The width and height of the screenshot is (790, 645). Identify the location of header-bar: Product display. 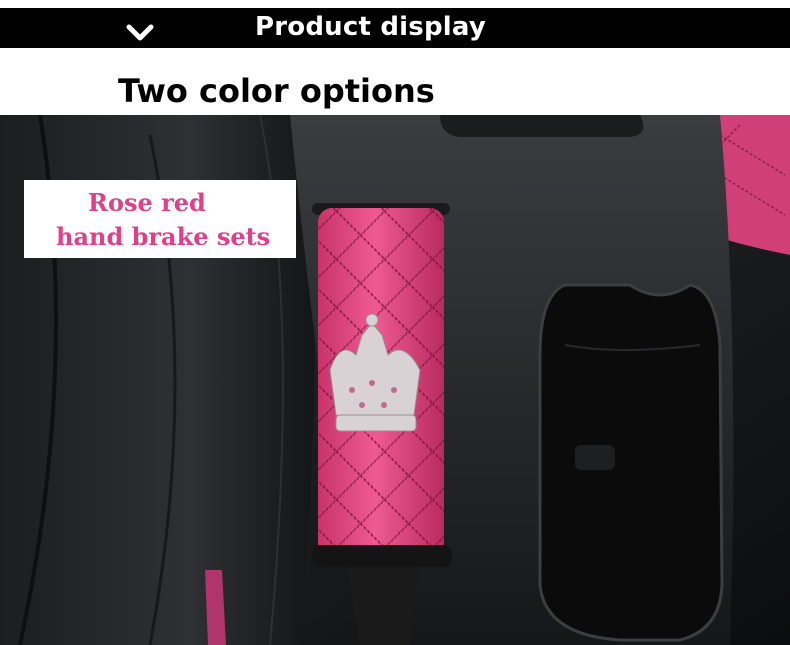
(395, 28).